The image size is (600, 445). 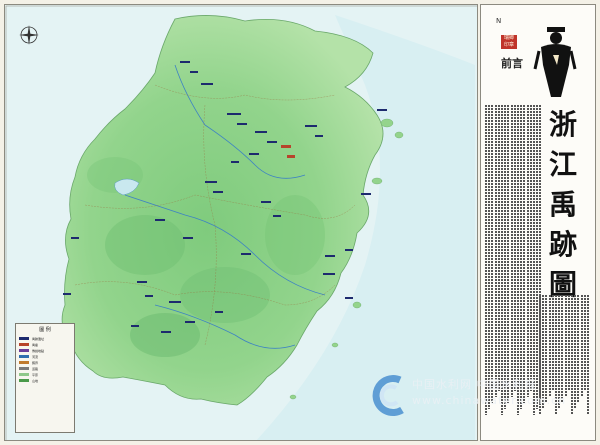 What do you see at coordinates (45, 338) in the screenshot?
I see `legend-item: 禹跡遺址` at bounding box center [45, 338].